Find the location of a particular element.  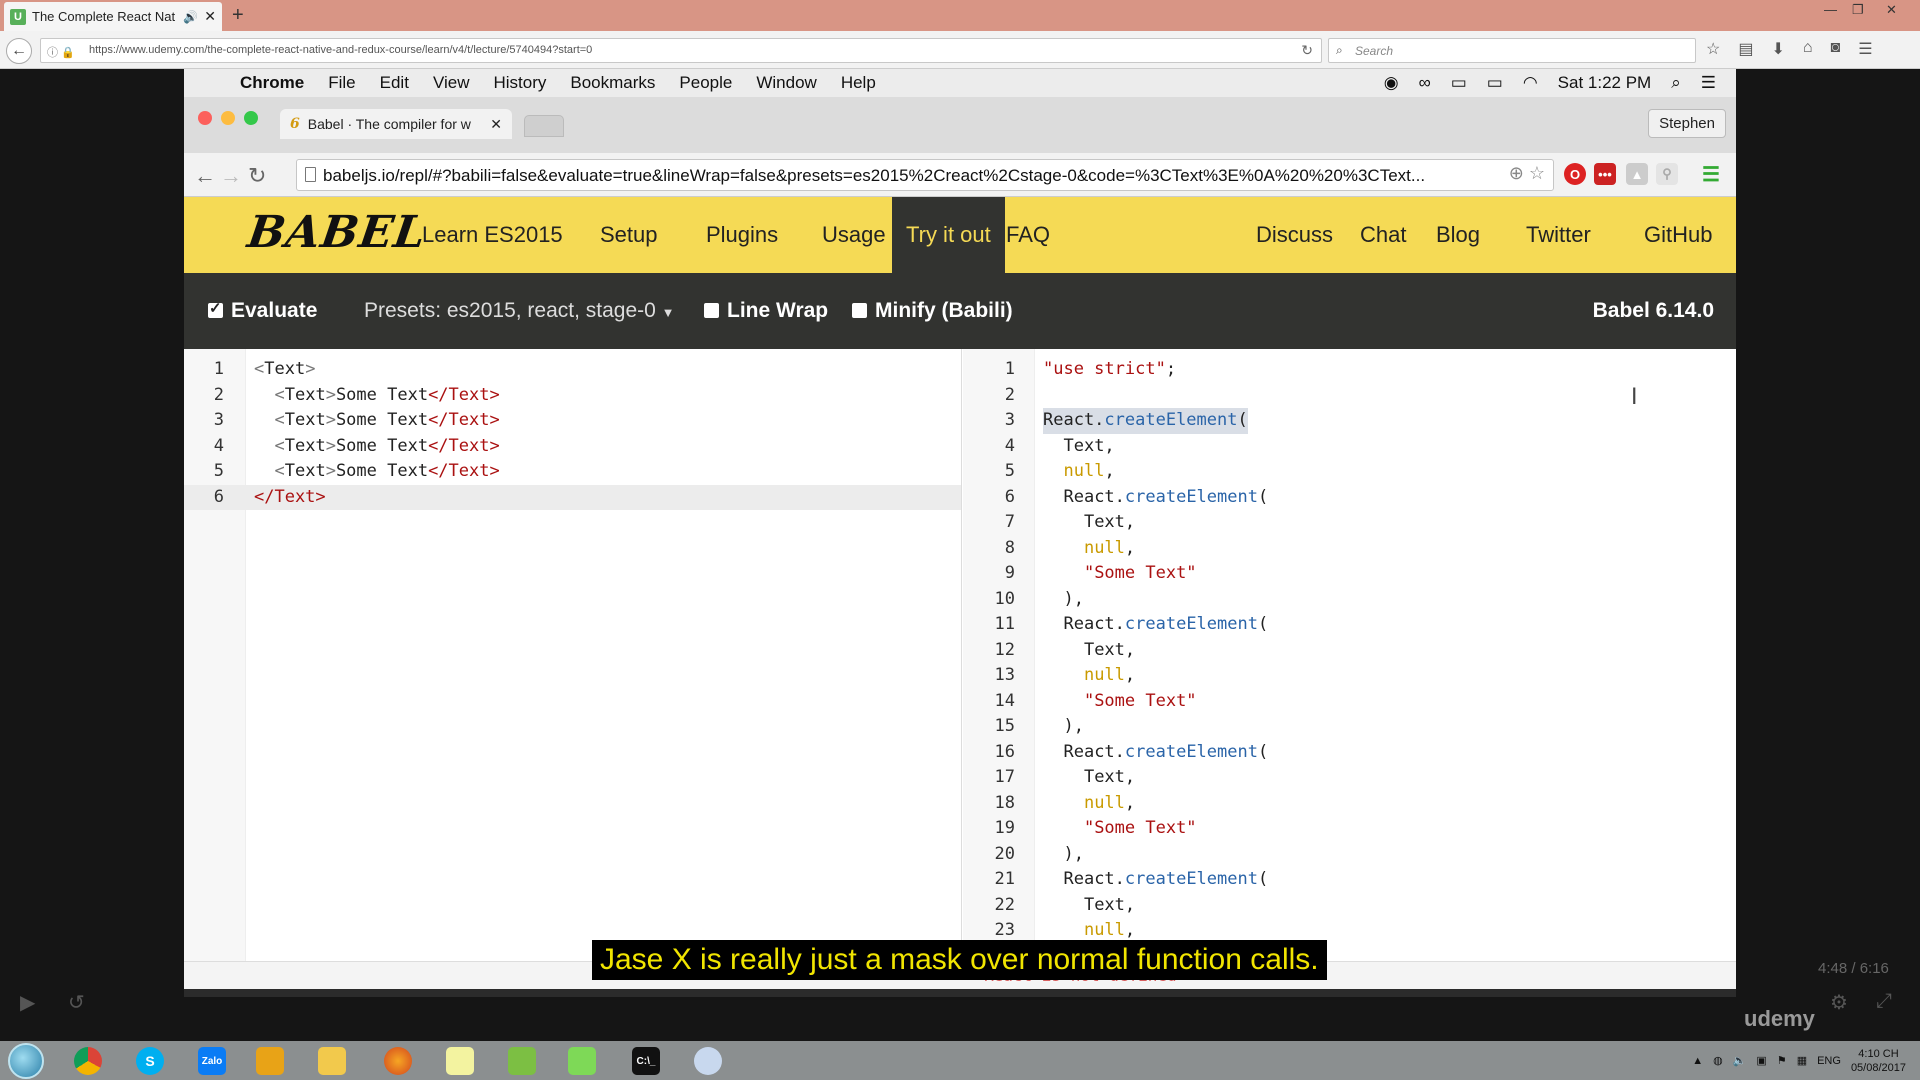

nav-twitter: Twitter is located at coordinates (1558, 235).